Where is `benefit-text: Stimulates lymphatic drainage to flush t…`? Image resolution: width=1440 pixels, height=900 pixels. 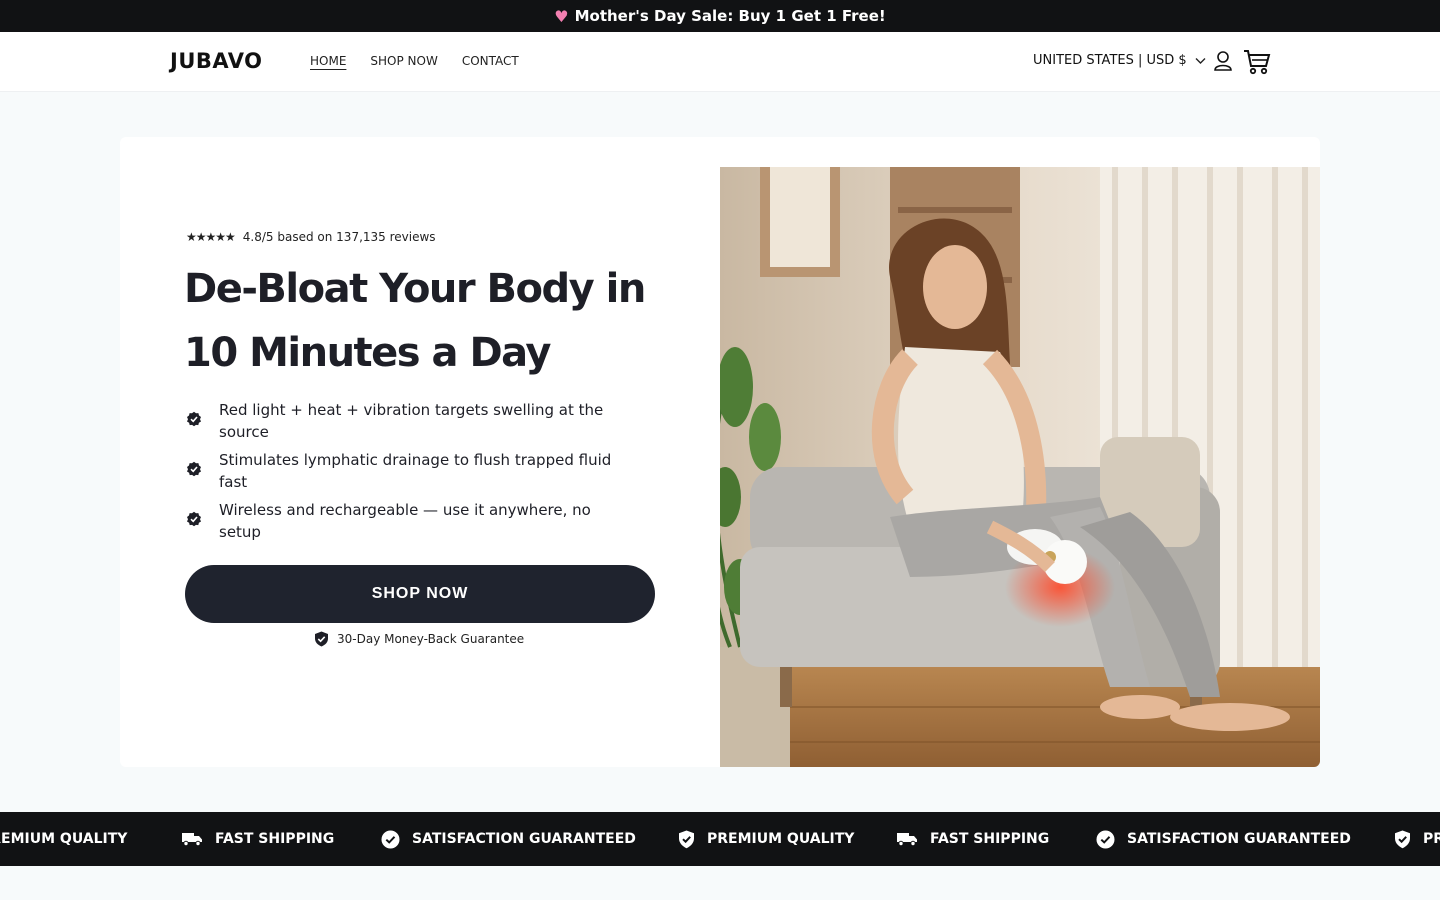 benefit-text: Stimulates lymphatic drainage to flush t… is located at coordinates (415, 471).